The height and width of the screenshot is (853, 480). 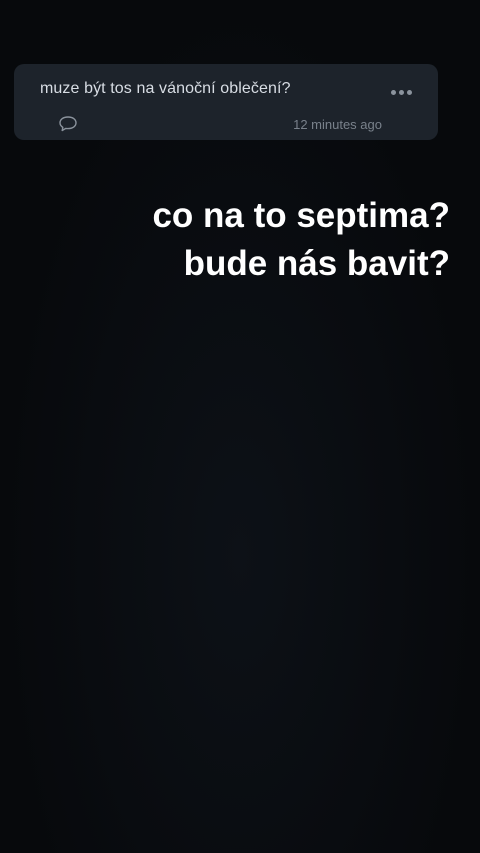 What do you see at coordinates (337, 124) in the screenshot?
I see `timestamp: 12 minutes ago` at bounding box center [337, 124].